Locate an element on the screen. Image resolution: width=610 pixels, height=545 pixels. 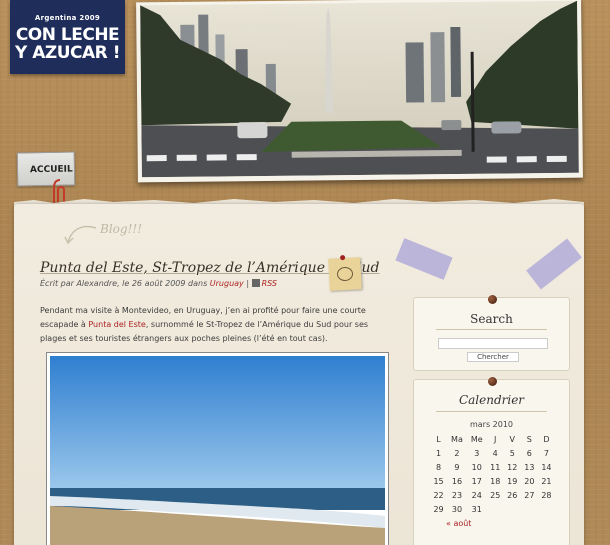
logo-line-1: CON LECHE is located at coordinates (67, 35).